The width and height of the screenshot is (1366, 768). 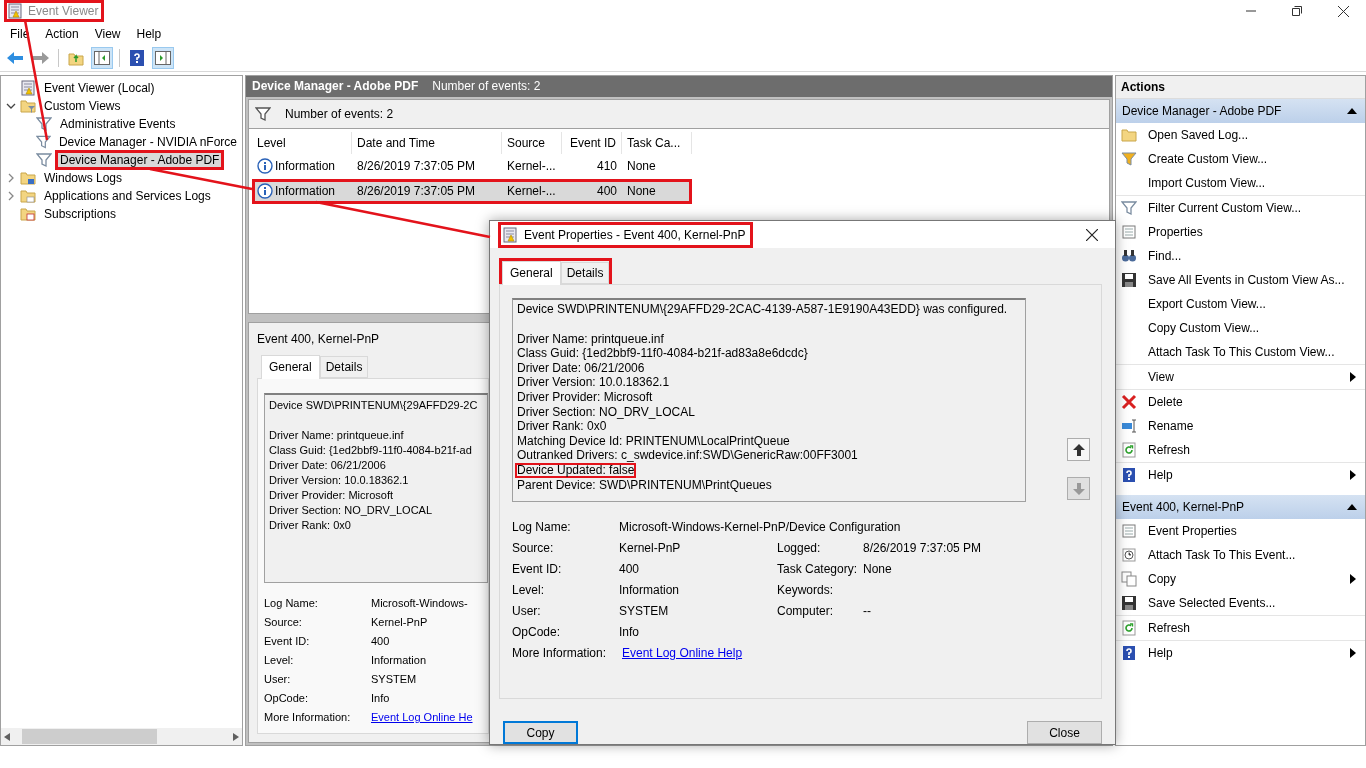 What do you see at coordinates (662, 353) in the screenshot?
I see `description-line: Class Guid: {1ed2bbf9-11f0-4084-b21f-ad83a8e6dcdc}` at bounding box center [662, 353].